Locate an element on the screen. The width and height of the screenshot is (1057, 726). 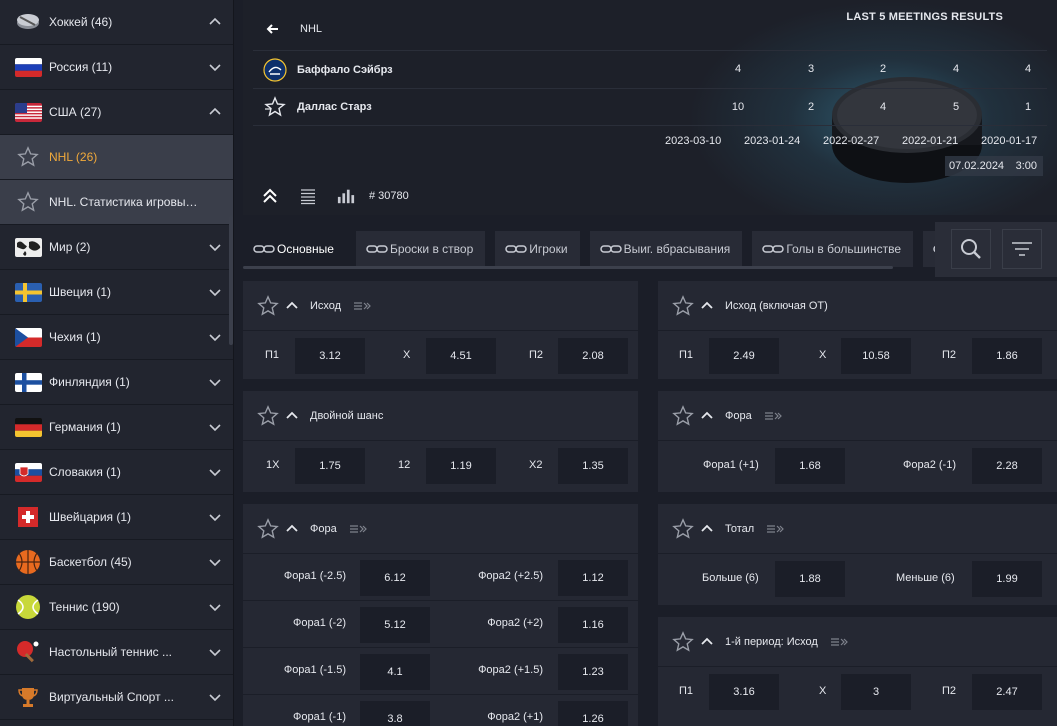
market-title: 1-й период: Исход is located at coordinates (771, 641).